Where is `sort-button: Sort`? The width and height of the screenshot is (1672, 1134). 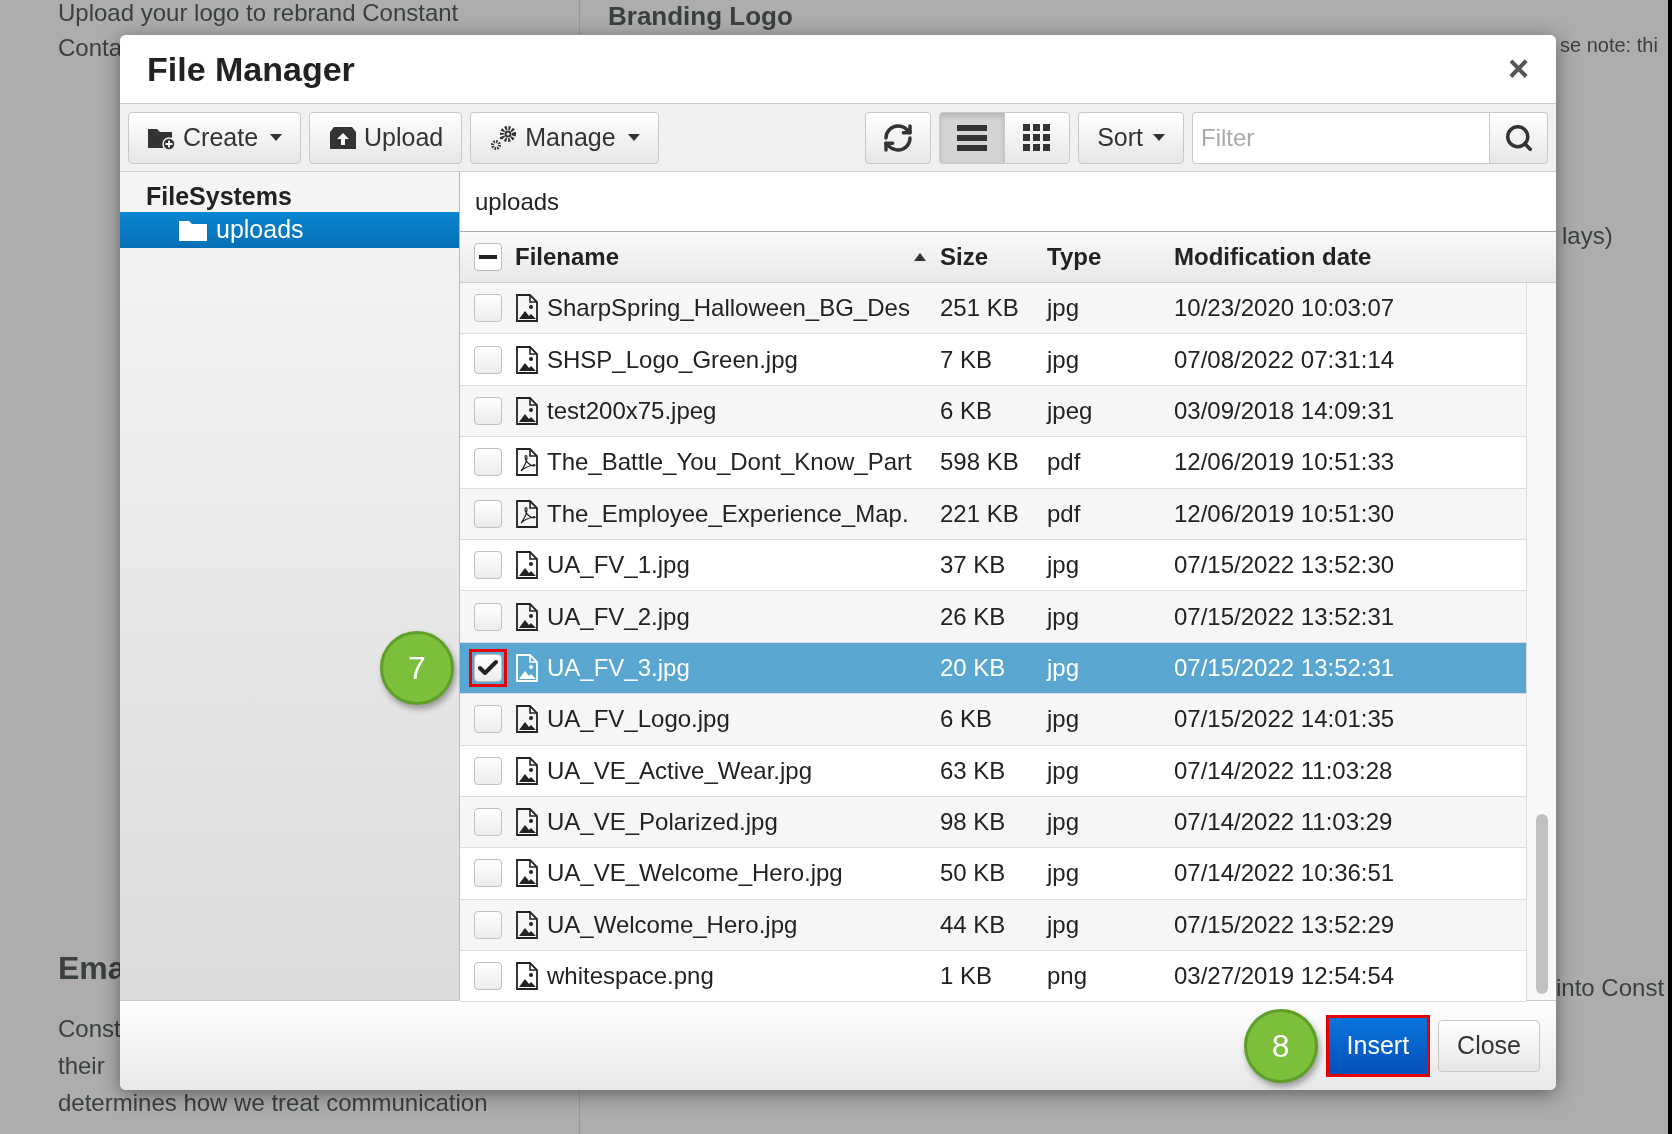
sort-button: Sort is located at coordinates (1131, 137).